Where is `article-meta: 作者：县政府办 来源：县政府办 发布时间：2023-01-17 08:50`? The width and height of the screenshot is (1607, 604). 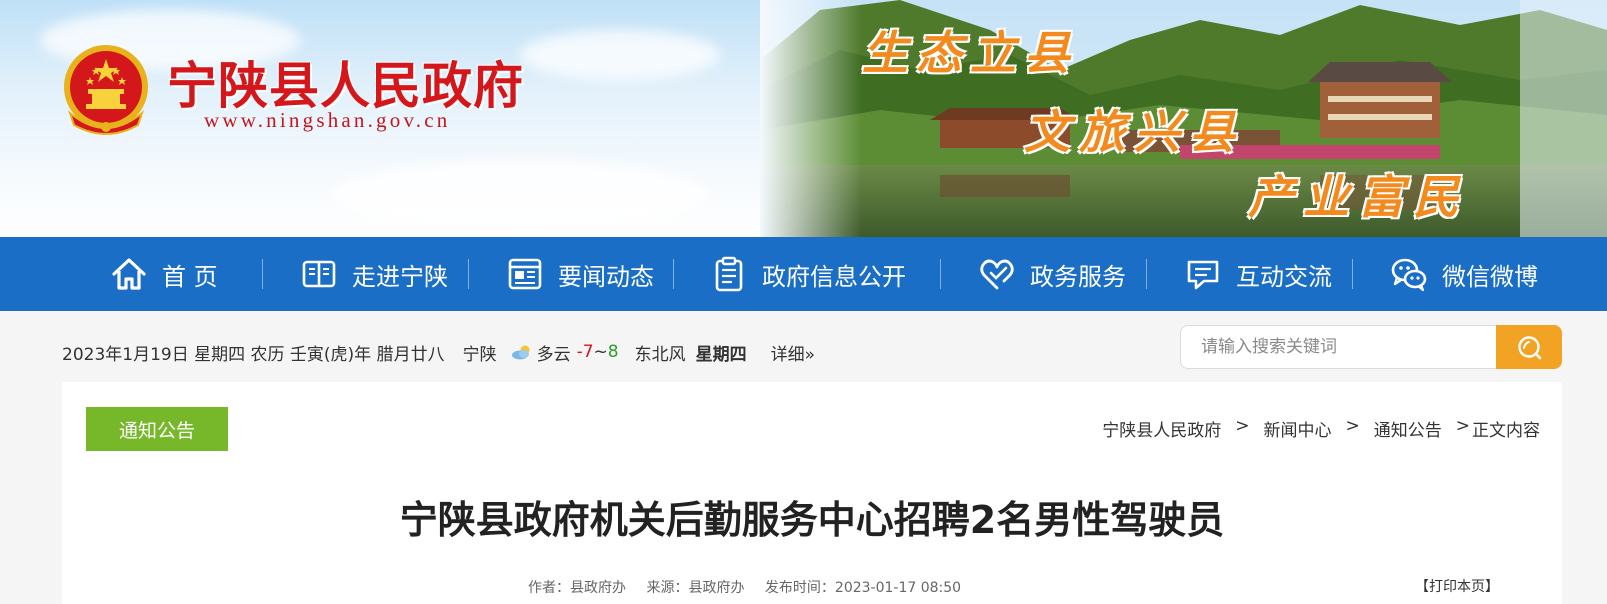
article-meta: 作者：县政府办 来源：县政府办 发布时间：2023-01-17 08:50 is located at coordinates (752, 587).